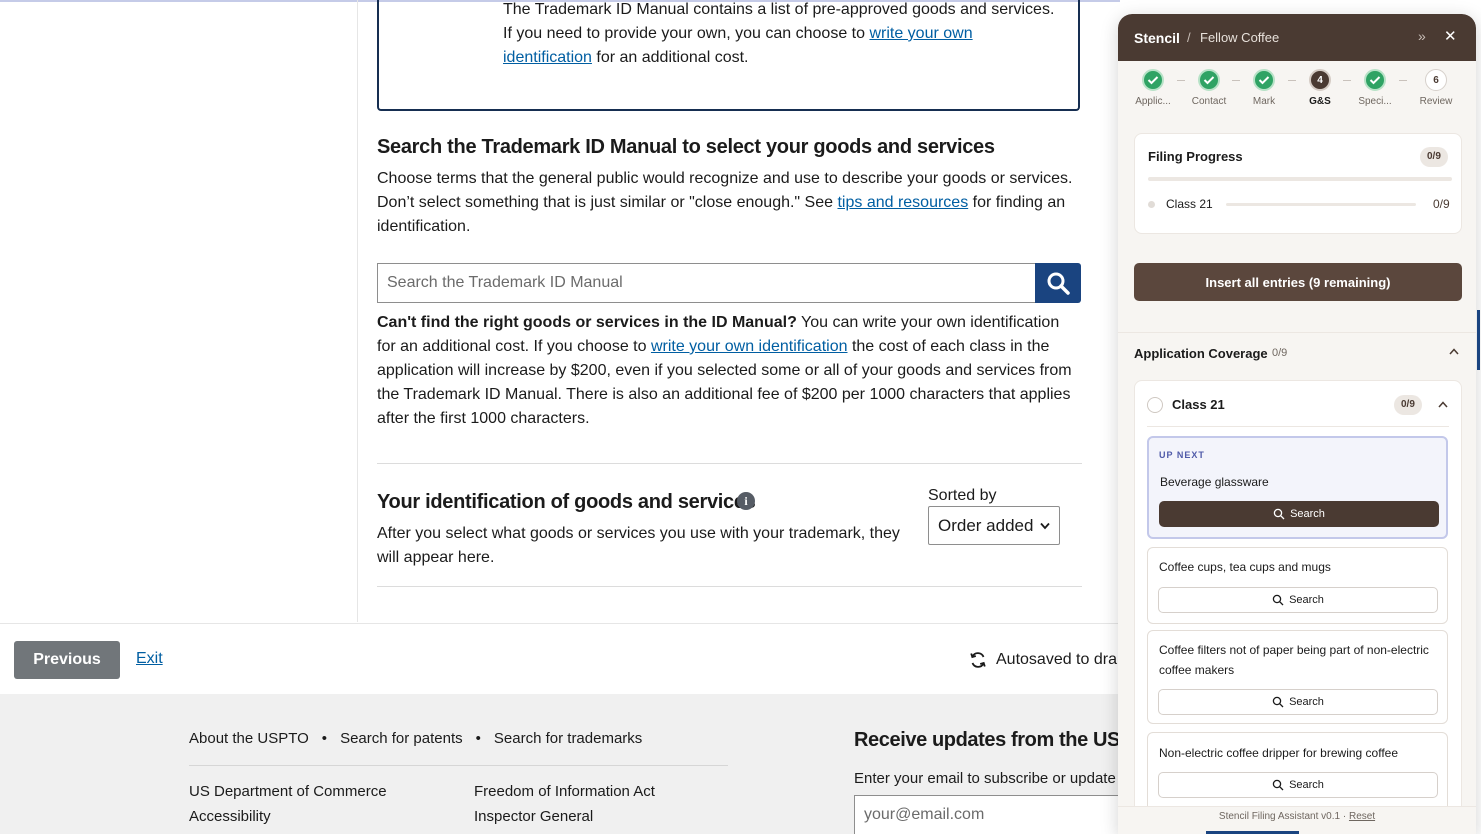  What do you see at coordinates (1182, 455) in the screenshot?
I see `up-next-label: UP NEXT` at bounding box center [1182, 455].